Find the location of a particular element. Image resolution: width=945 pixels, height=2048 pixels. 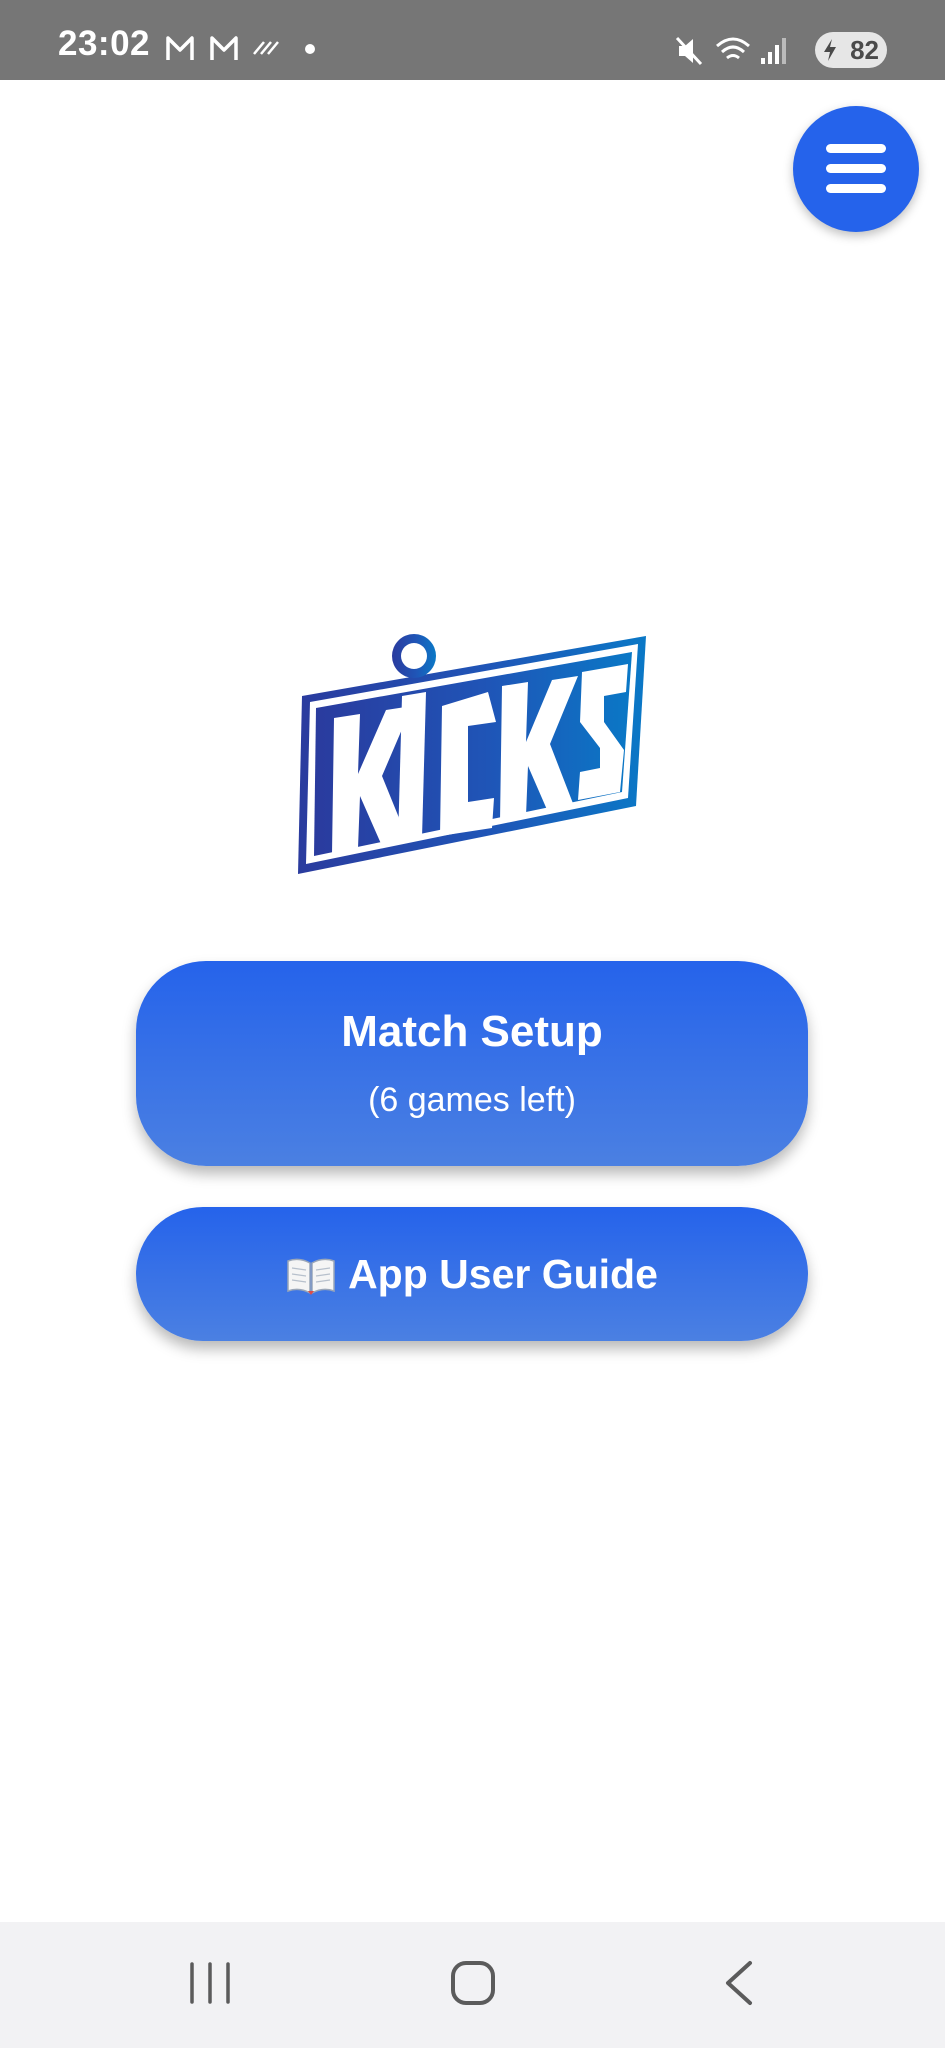

battery-indicator: 82 is located at coordinates (851, 50).